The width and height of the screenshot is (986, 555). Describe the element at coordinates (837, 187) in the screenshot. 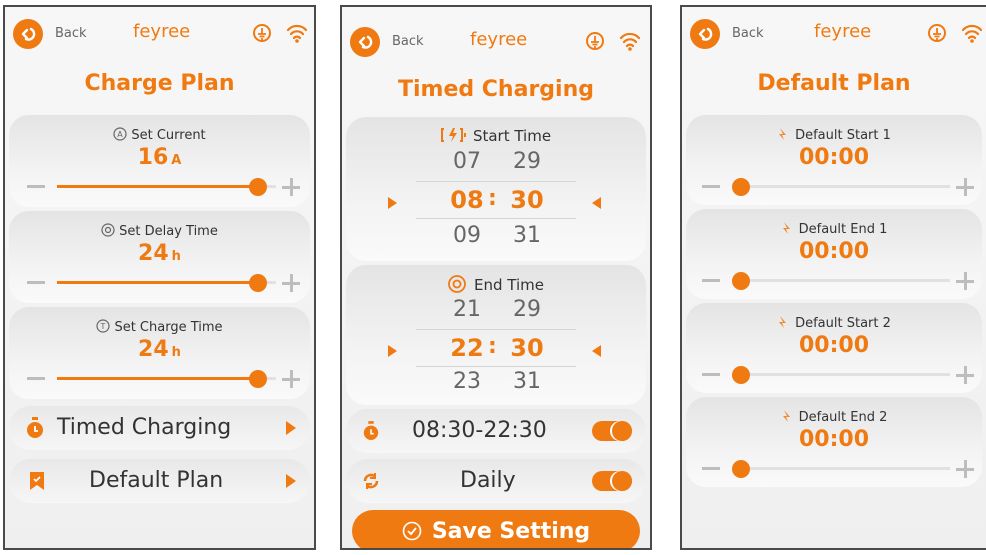

I see `default-start-1-slider` at that location.